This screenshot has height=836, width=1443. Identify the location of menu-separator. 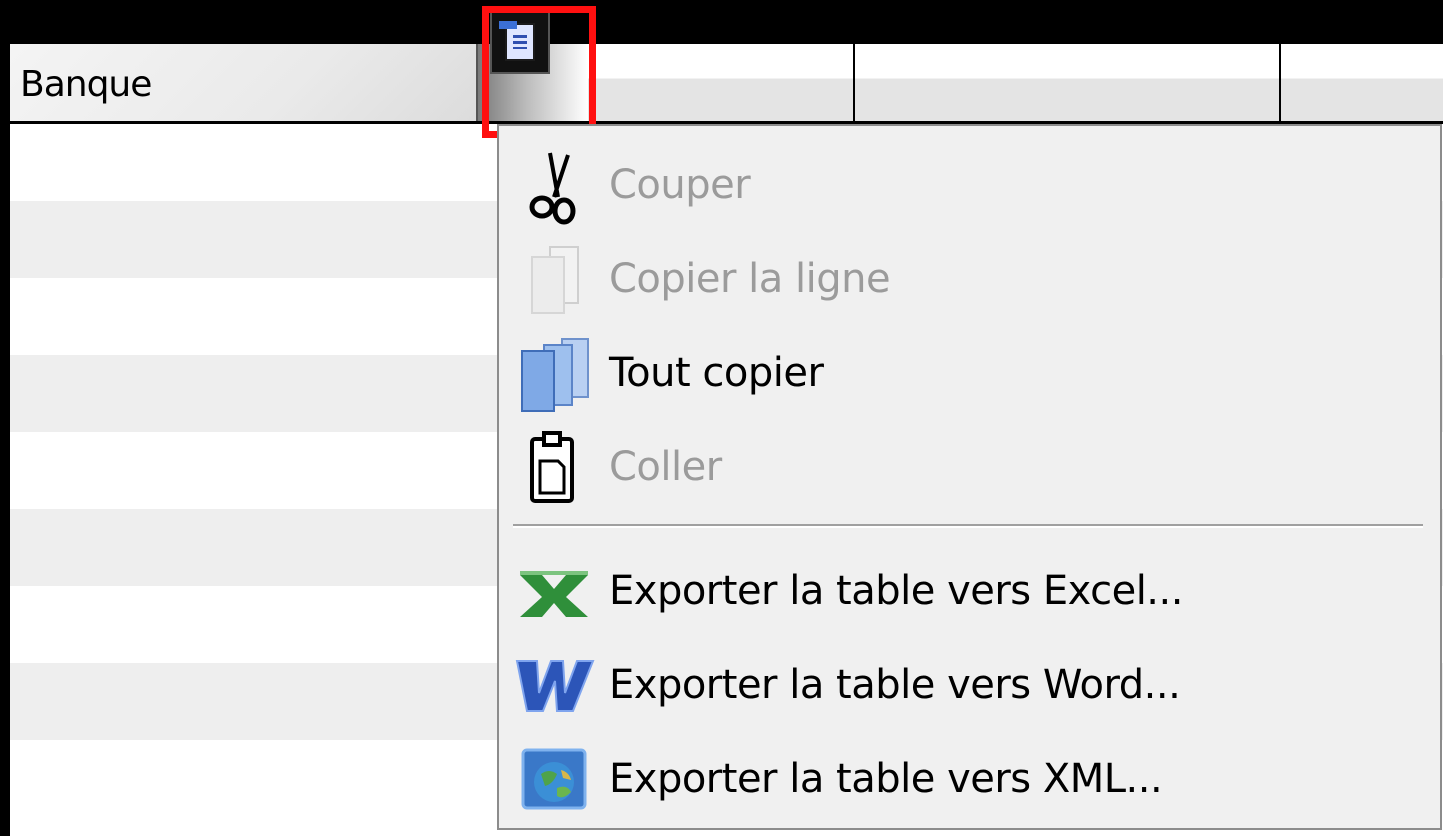
(968, 526).